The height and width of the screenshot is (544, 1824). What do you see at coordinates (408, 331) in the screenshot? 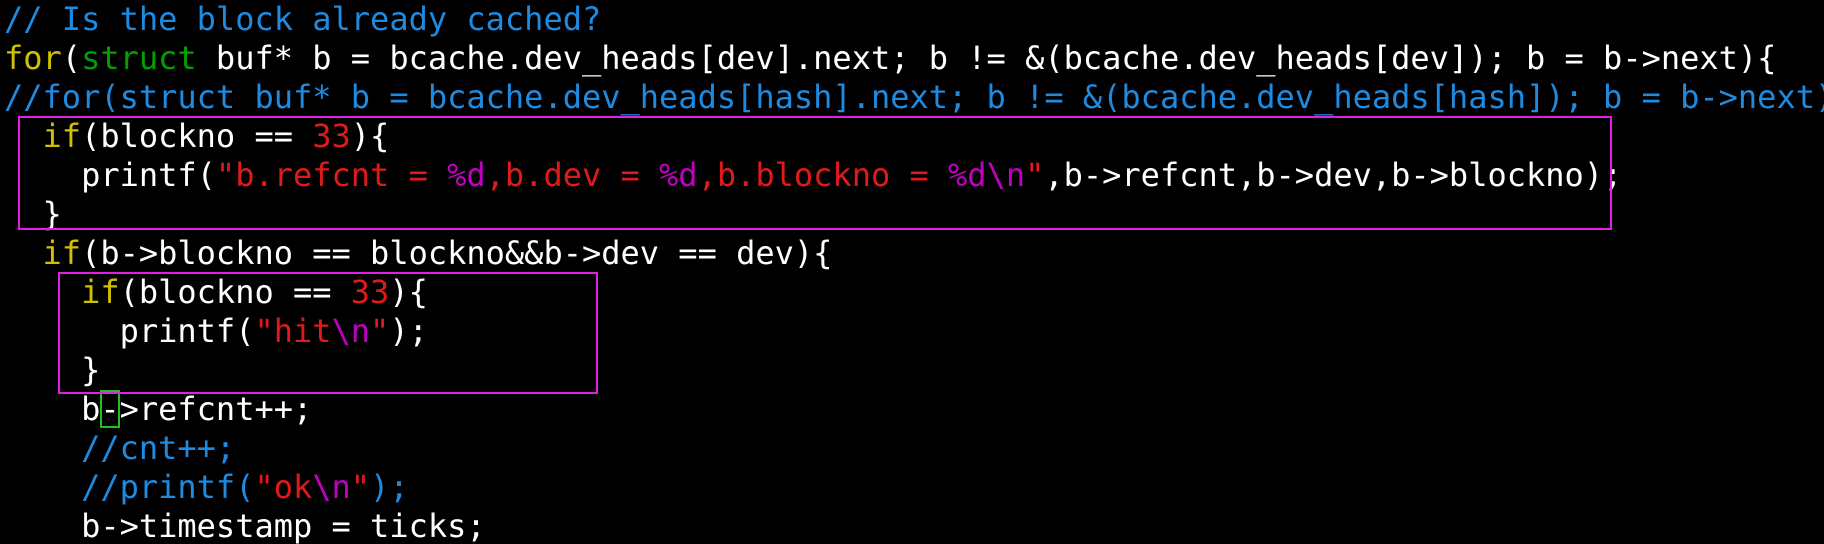
I see `code-token-default: );` at bounding box center [408, 331].